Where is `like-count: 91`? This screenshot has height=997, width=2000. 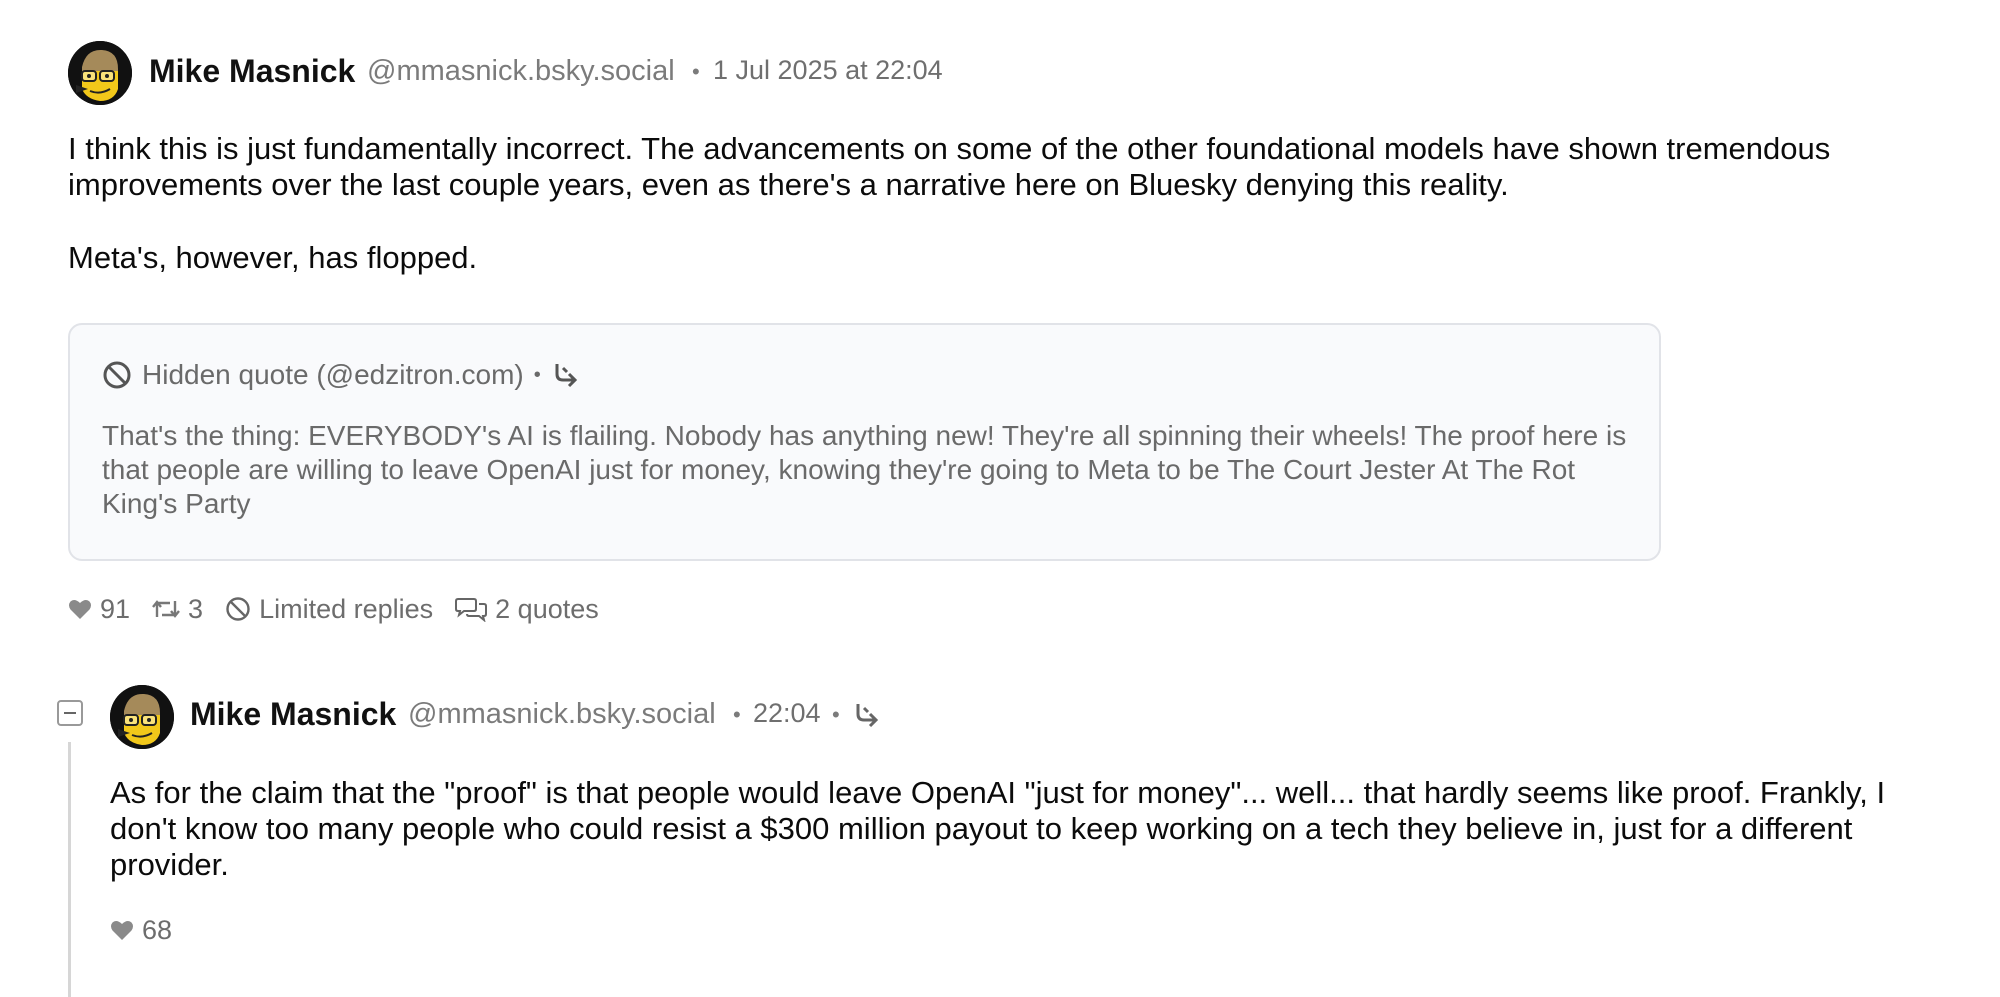
like-count: 91 is located at coordinates (115, 608).